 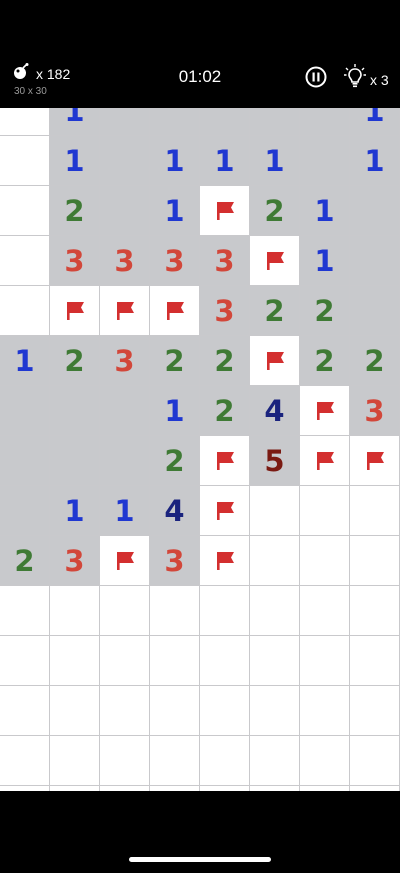 What do you see at coordinates (316, 77) in the screenshot?
I see `pause-button` at bounding box center [316, 77].